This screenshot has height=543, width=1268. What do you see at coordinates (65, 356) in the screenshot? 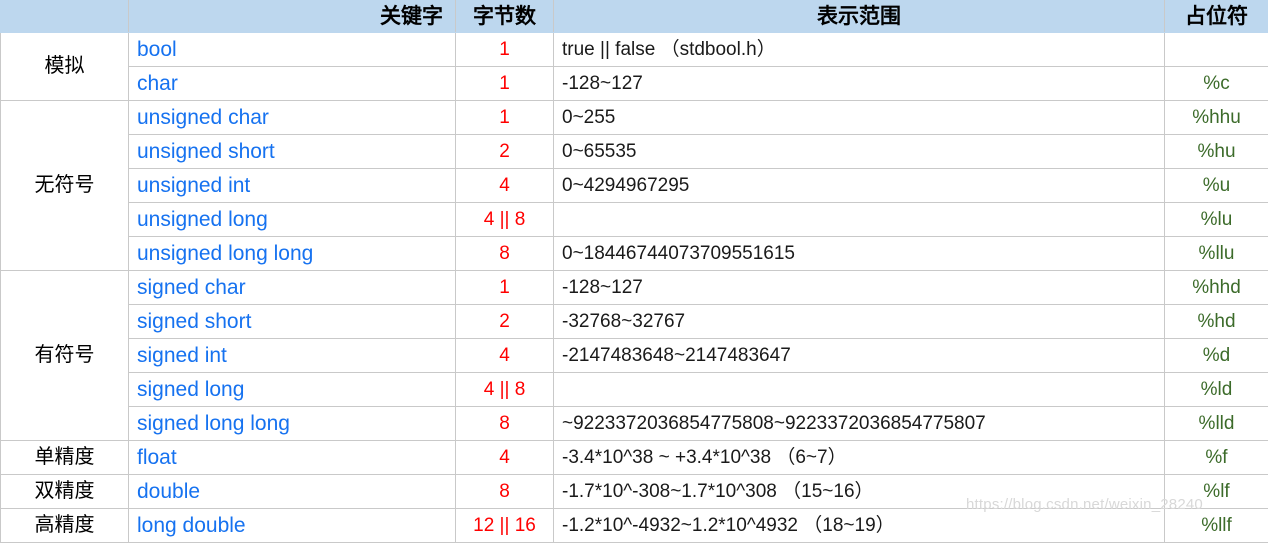
I see `group-label-cell: 有符号` at bounding box center [65, 356].